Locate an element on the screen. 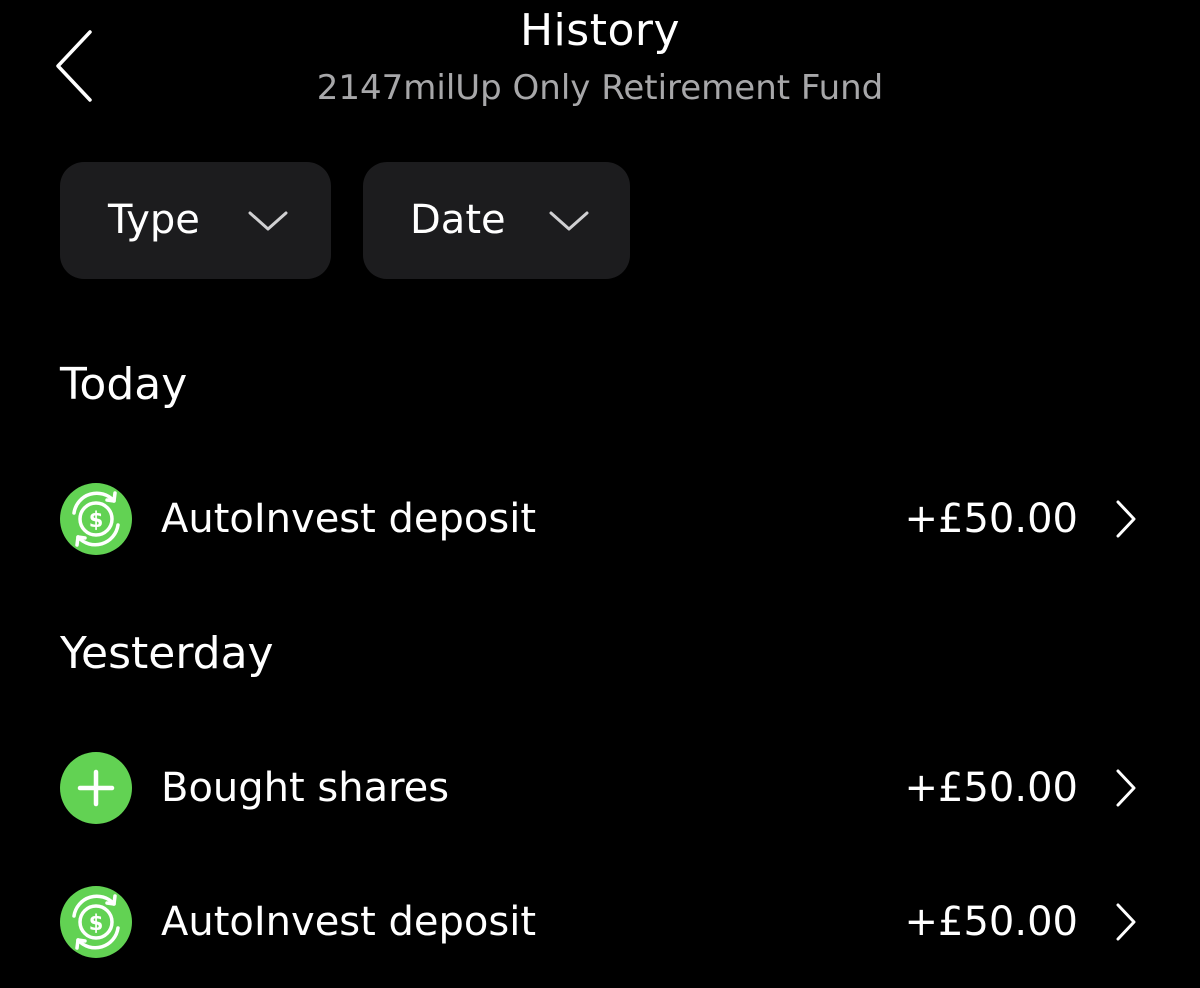 Image resolution: width=1200 pixels, height=988 pixels. date-filter-label: Date is located at coordinates (458, 220).